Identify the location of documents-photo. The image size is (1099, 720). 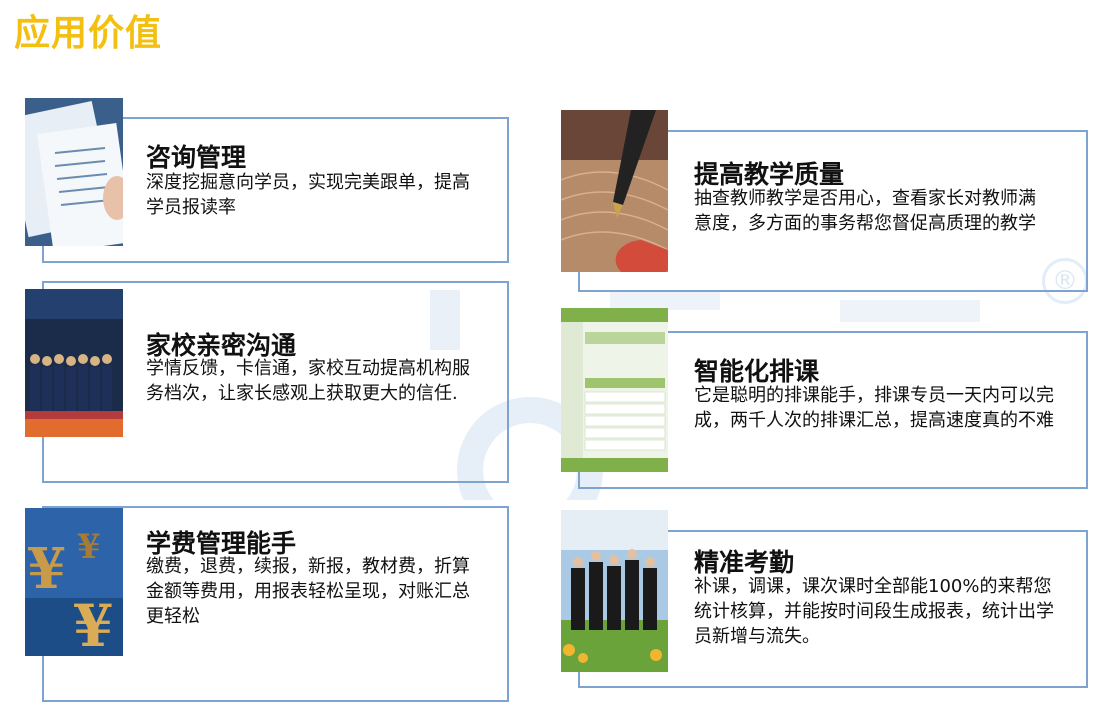
(74, 172).